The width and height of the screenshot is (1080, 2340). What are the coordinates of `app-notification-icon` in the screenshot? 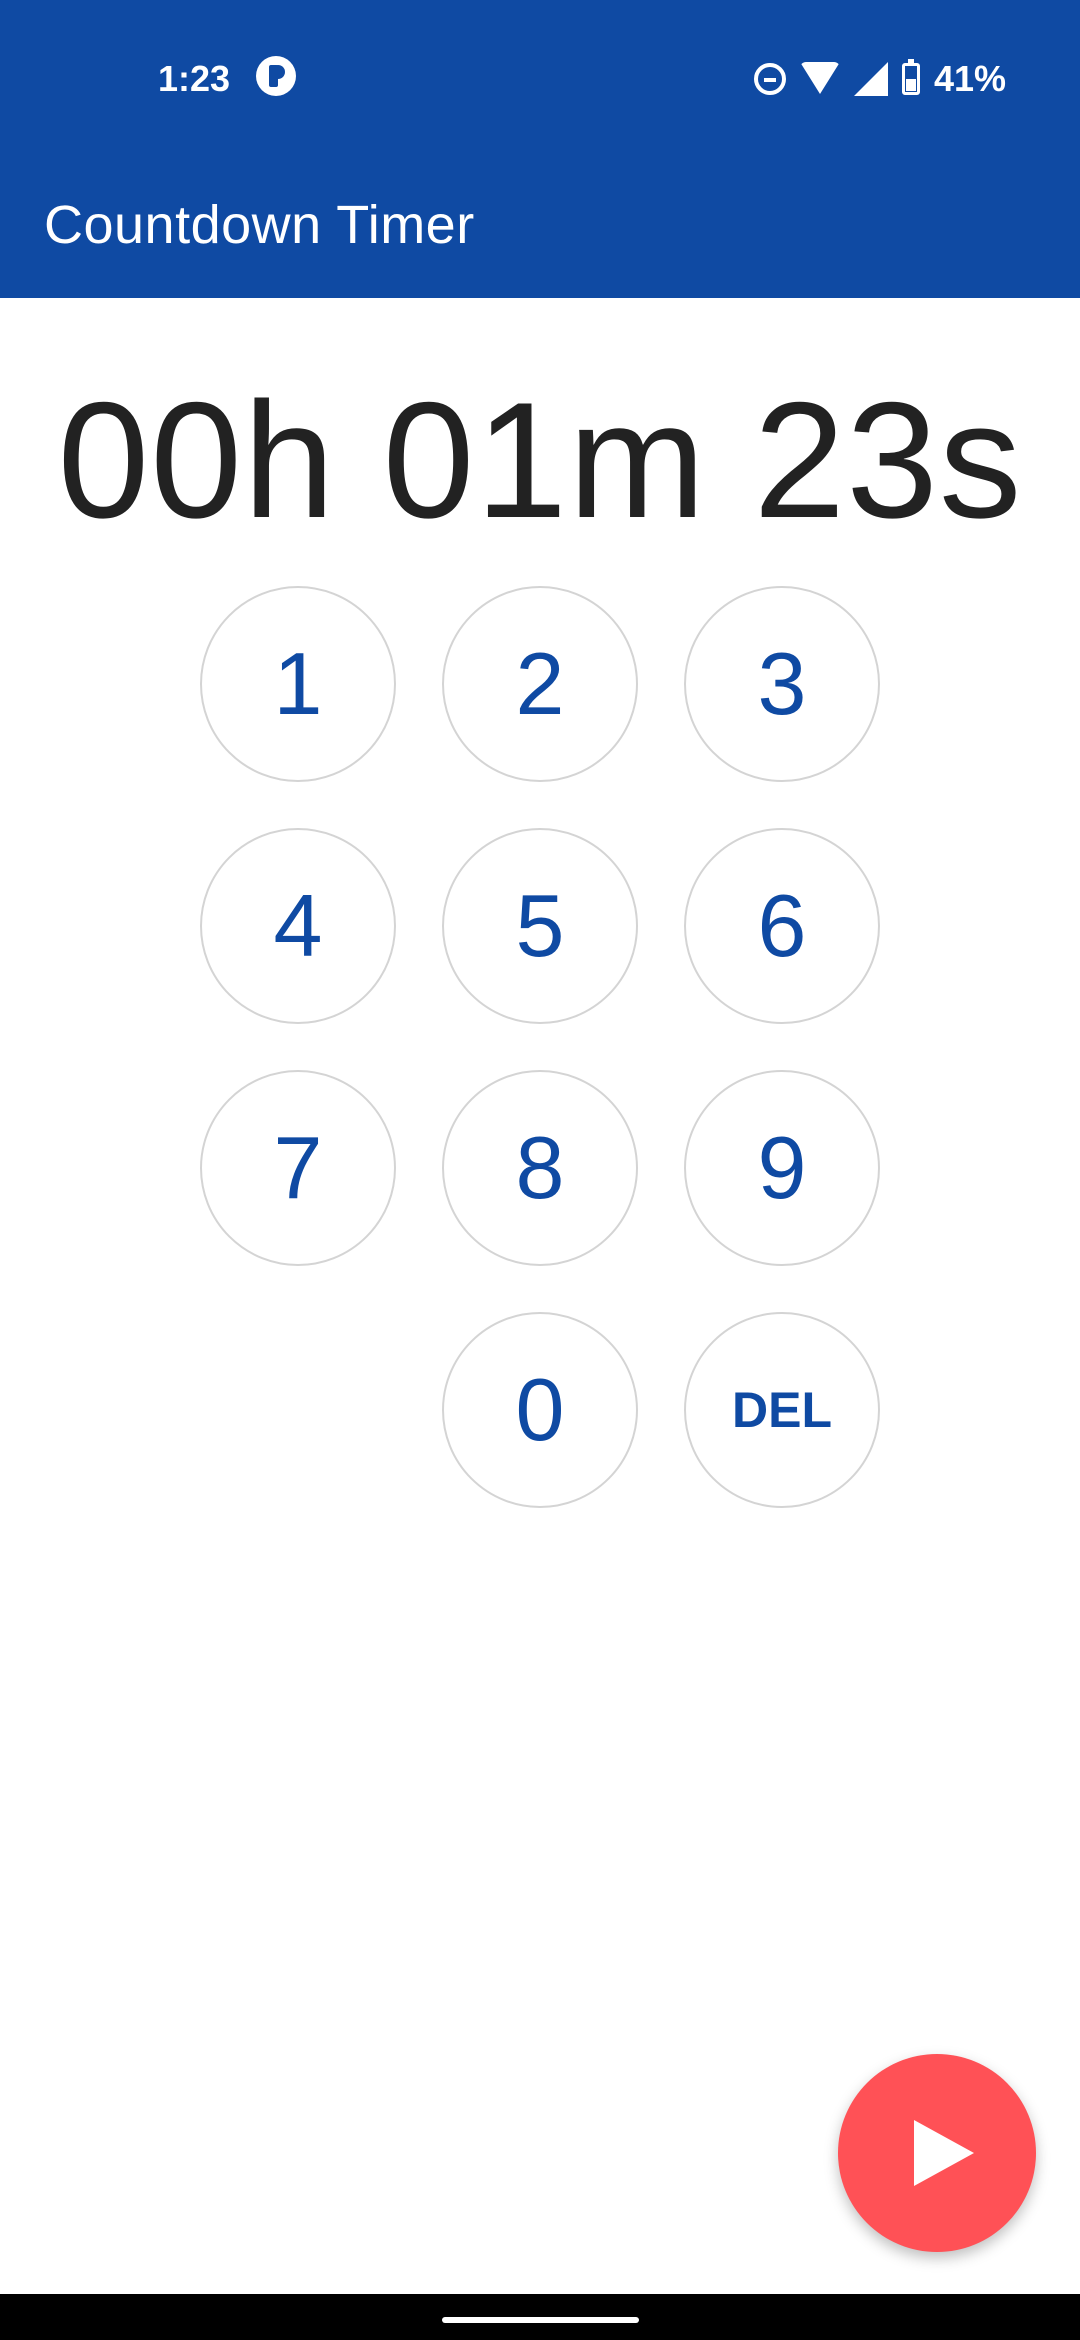 It's located at (276, 76).